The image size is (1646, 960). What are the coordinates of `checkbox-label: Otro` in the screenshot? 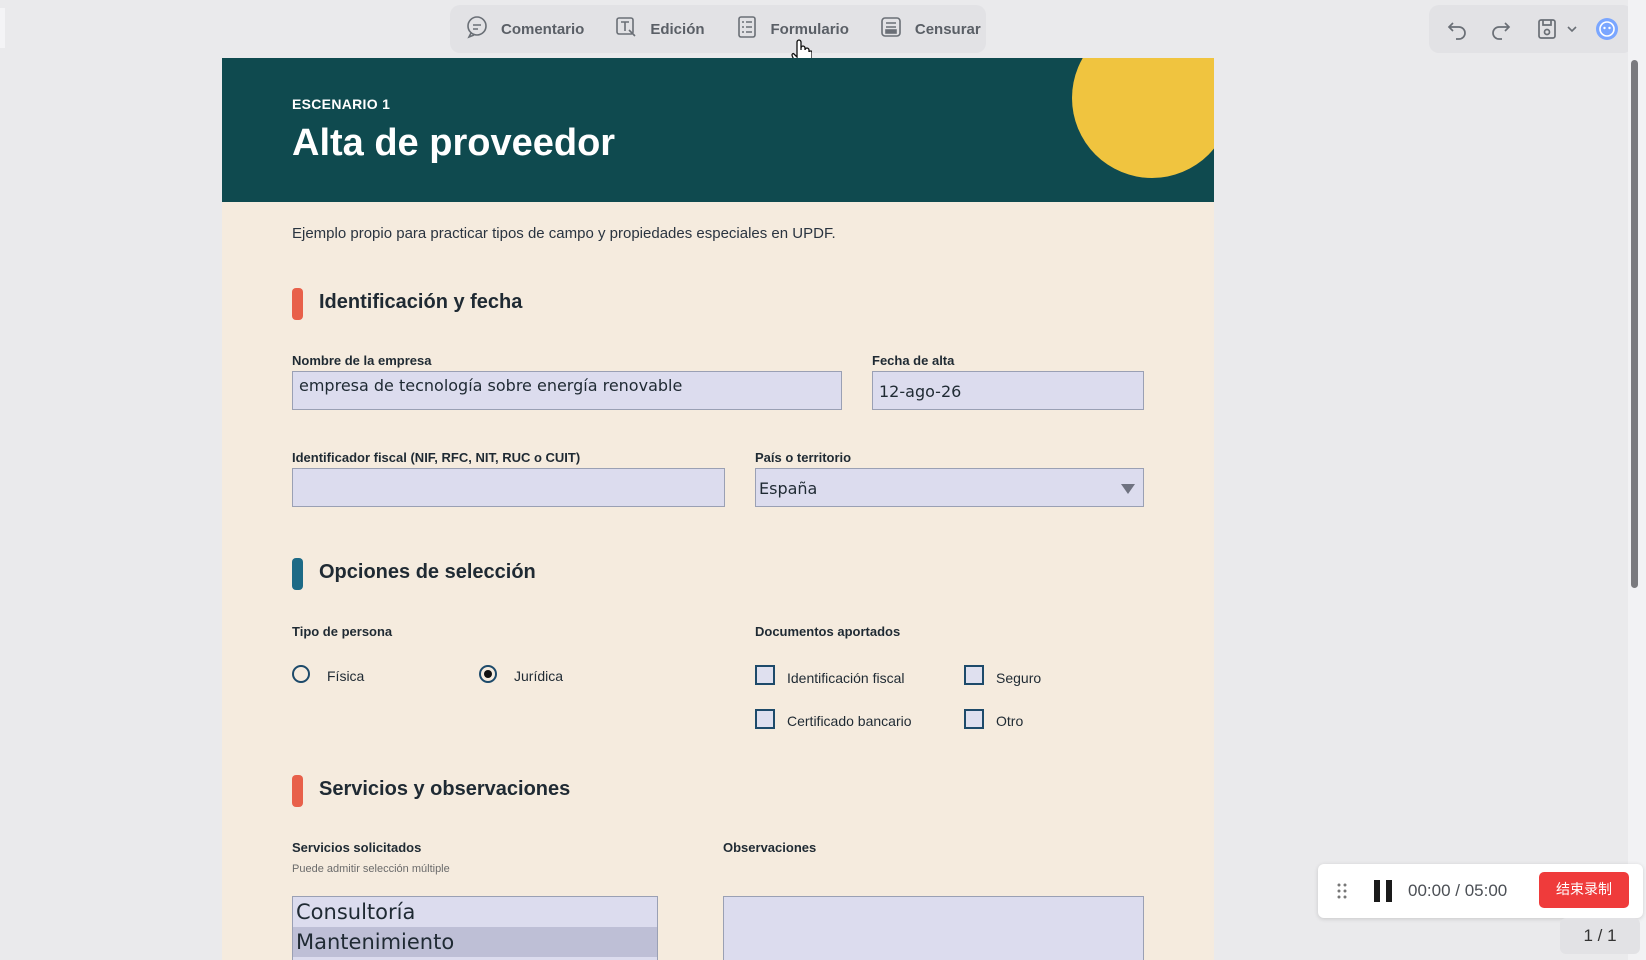 It's located at (1010, 721).